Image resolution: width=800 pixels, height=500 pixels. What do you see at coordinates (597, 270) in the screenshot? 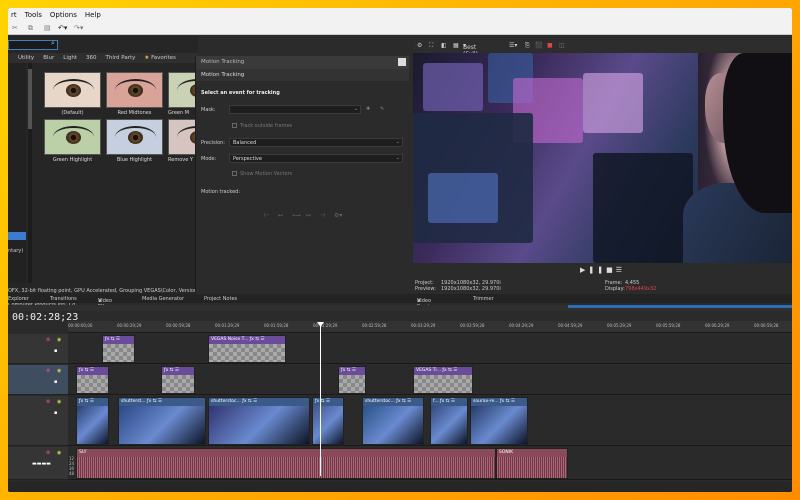
I see `pause-icon: ❚❚` at bounding box center [597, 270].